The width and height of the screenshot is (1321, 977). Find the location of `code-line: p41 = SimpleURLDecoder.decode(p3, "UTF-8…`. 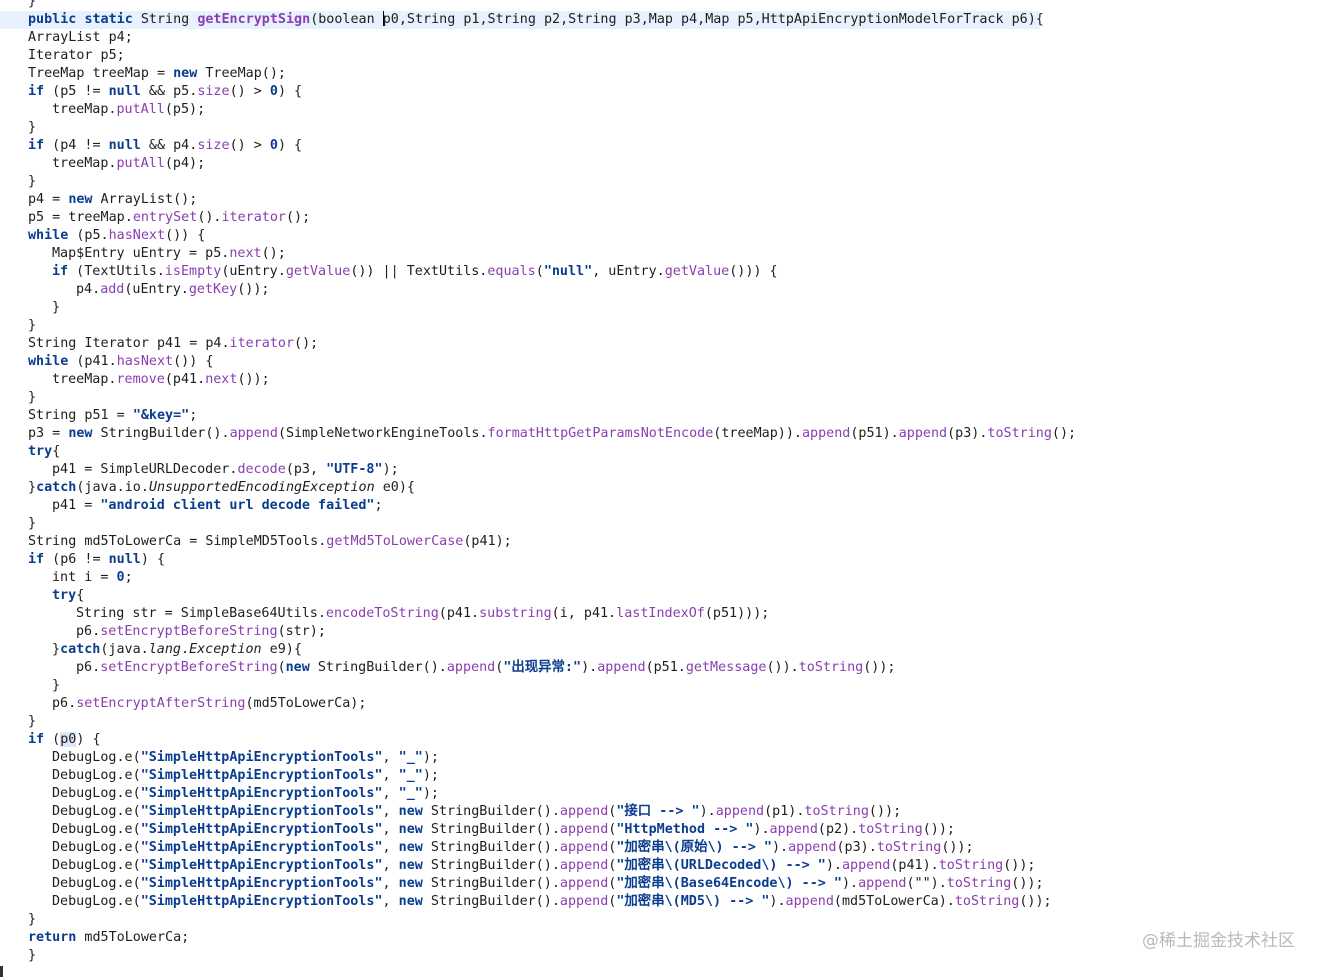

code-line: p41 = SimpleURLDecoder.decode(p3, "UTF-8… is located at coordinates (199, 470).